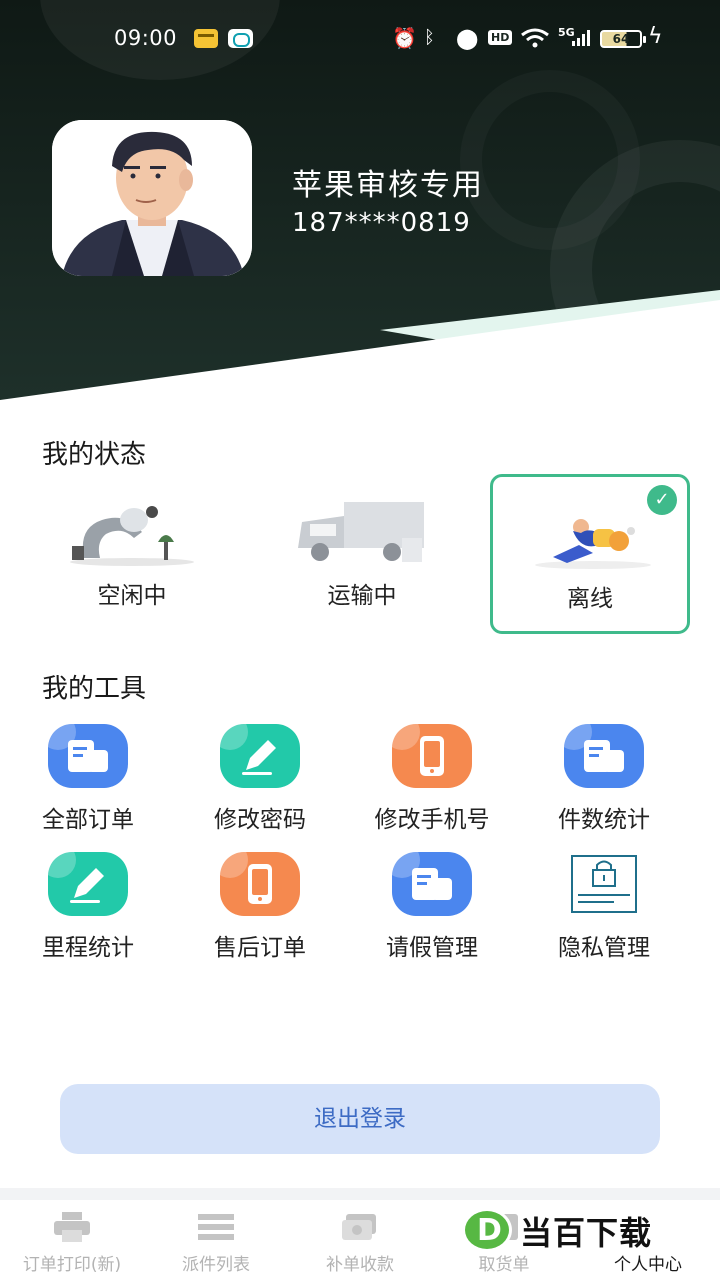  What do you see at coordinates (593, 544) in the screenshot?
I see `offline-illustration` at bounding box center [593, 544].